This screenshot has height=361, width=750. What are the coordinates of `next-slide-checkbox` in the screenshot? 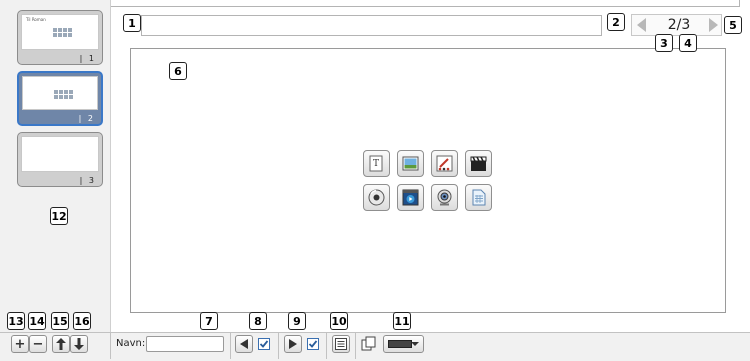 It's located at (313, 344).